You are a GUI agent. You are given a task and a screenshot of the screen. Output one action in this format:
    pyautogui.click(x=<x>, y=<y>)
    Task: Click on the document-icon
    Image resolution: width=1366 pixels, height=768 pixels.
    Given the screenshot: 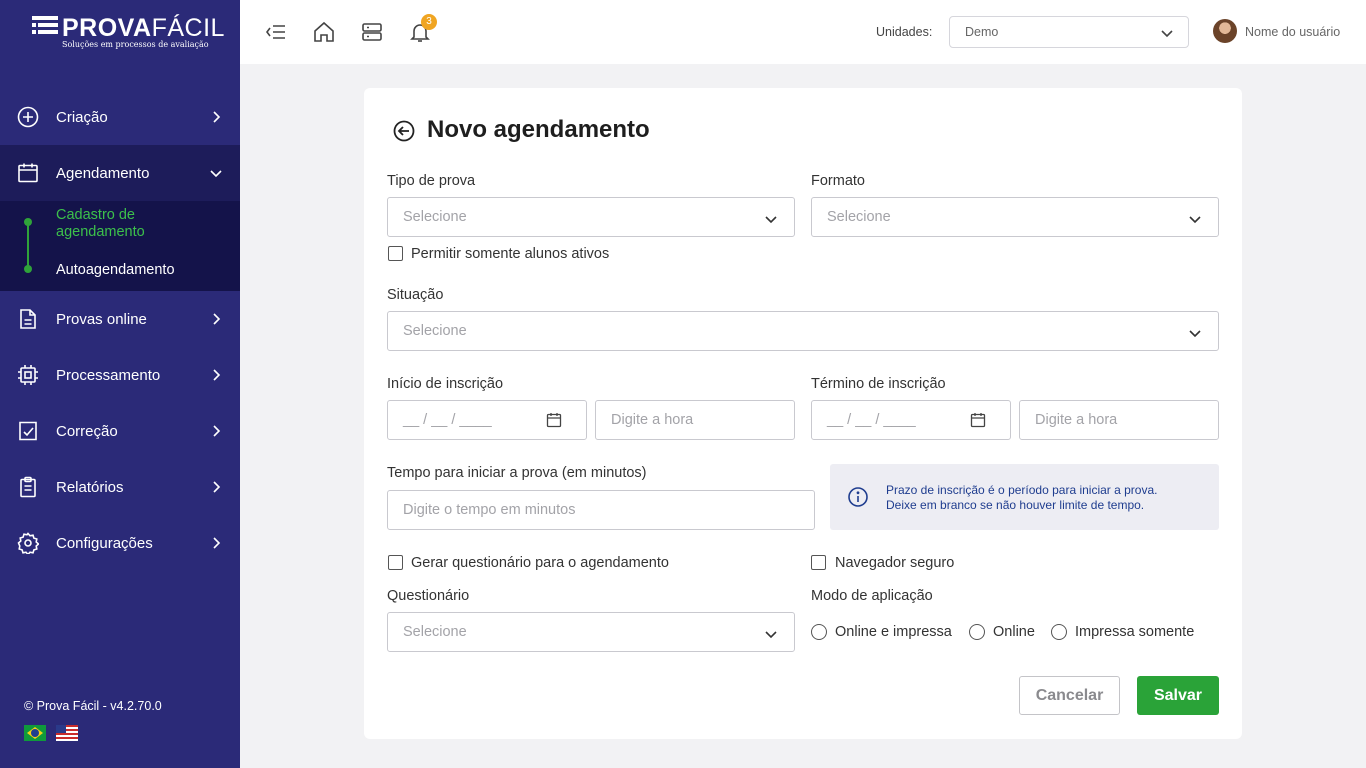 What is the action you would take?
    pyautogui.click(x=28, y=319)
    